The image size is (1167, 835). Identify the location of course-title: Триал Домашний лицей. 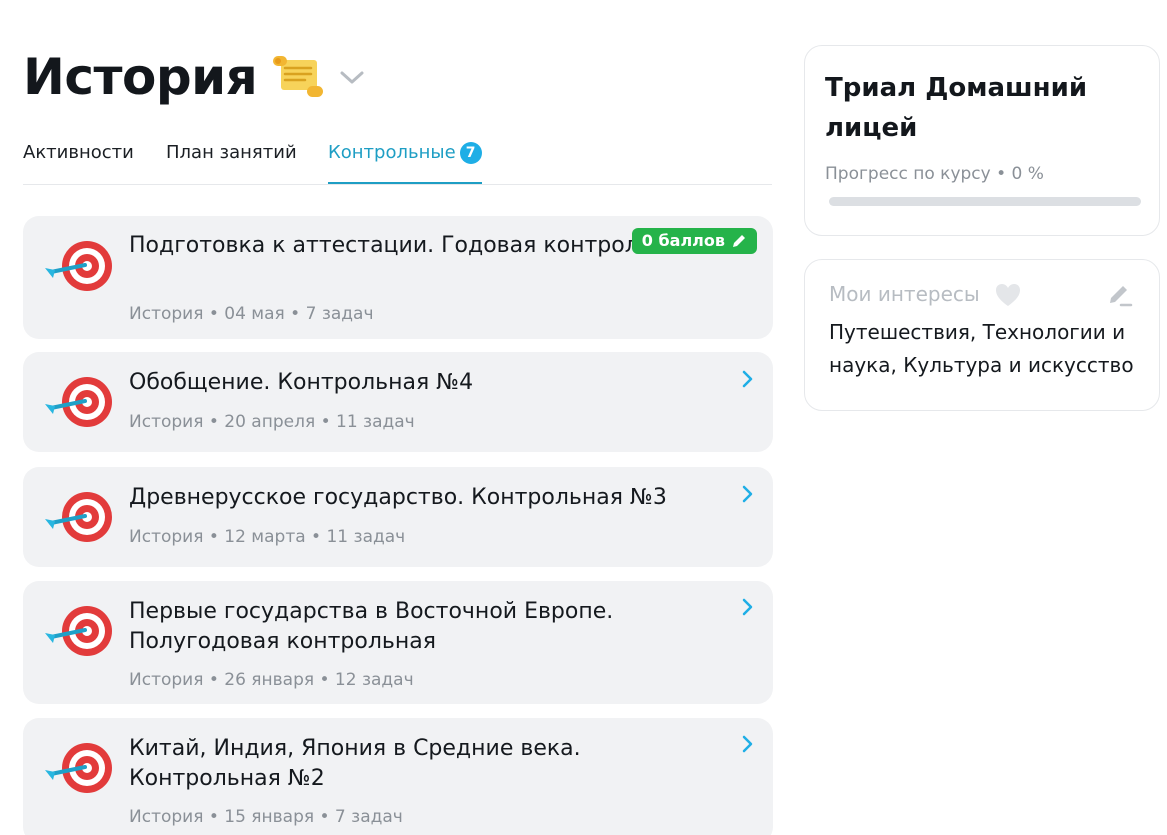
(956, 108).